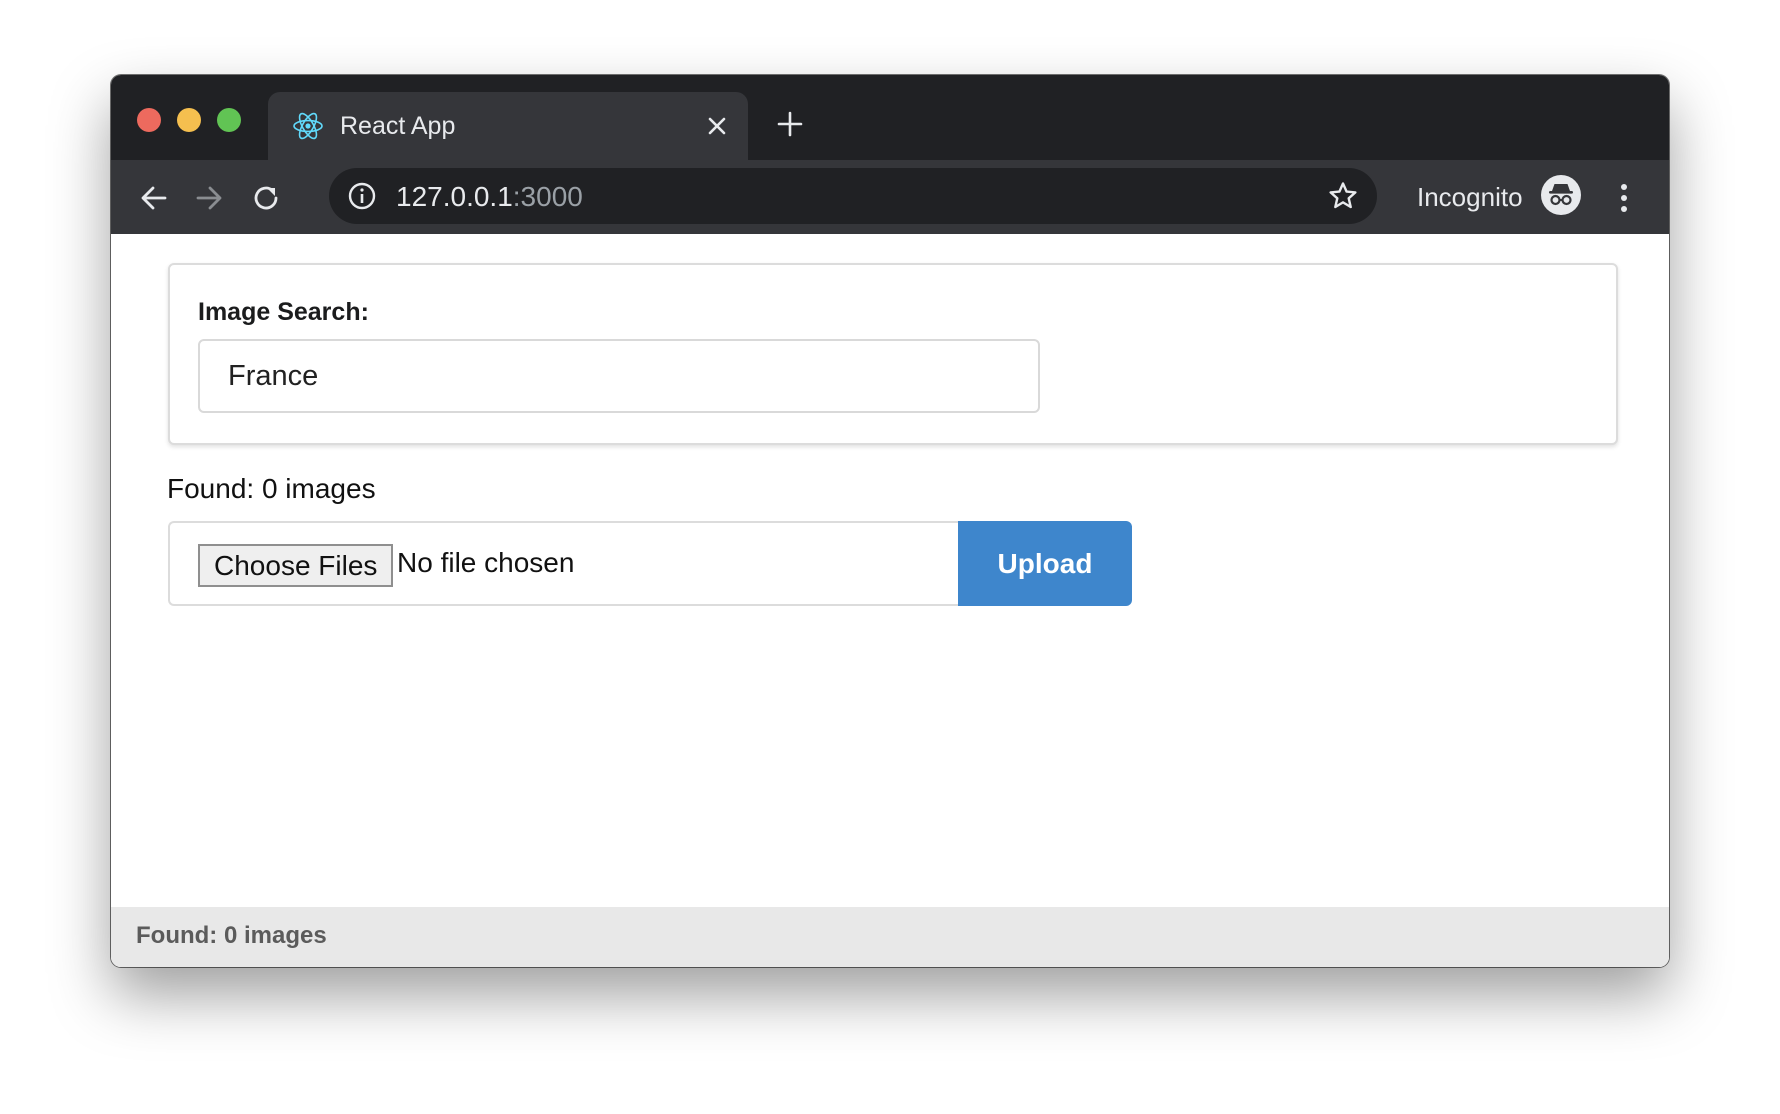 Image resolution: width=1780 pixels, height=1114 pixels. What do you see at coordinates (283, 312) in the screenshot?
I see `search-label: Image Search:` at bounding box center [283, 312].